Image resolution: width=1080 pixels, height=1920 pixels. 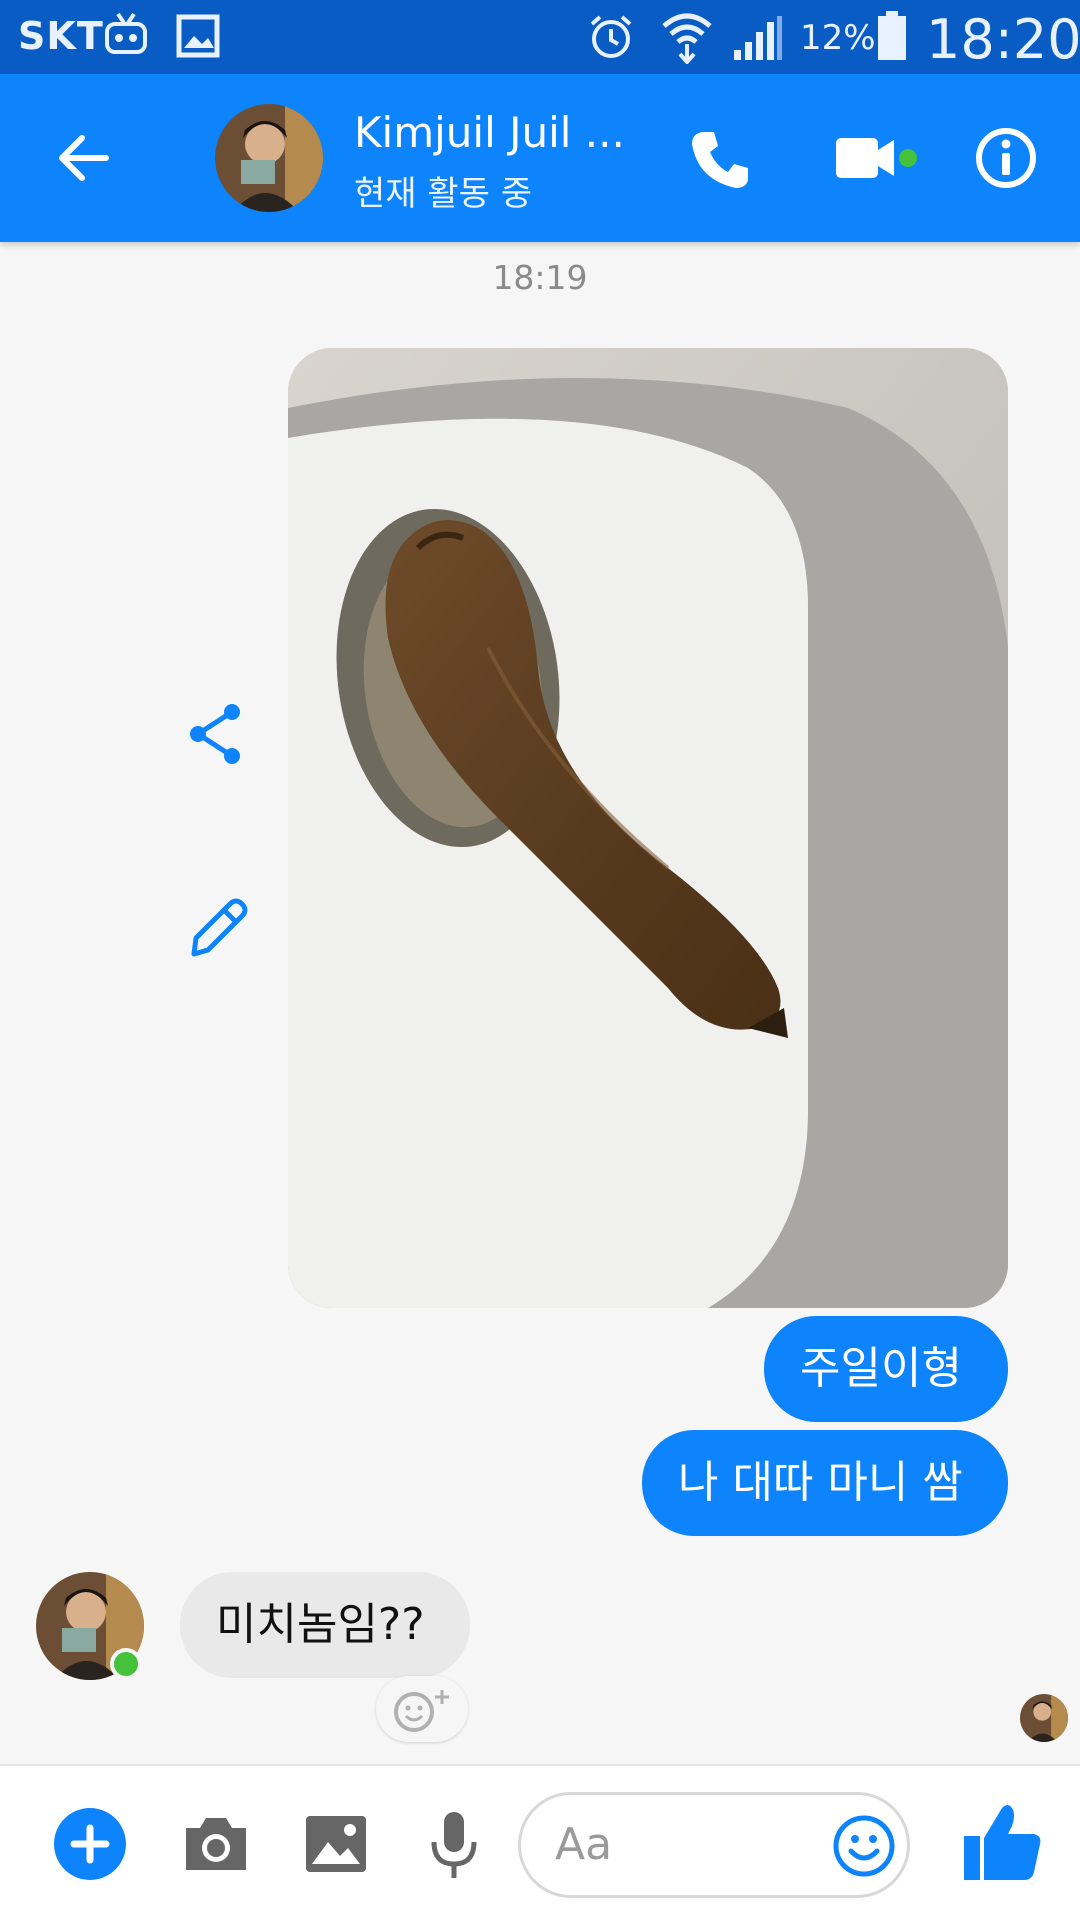 I want to click on edit-pencil-icon, so click(x=216, y=926).